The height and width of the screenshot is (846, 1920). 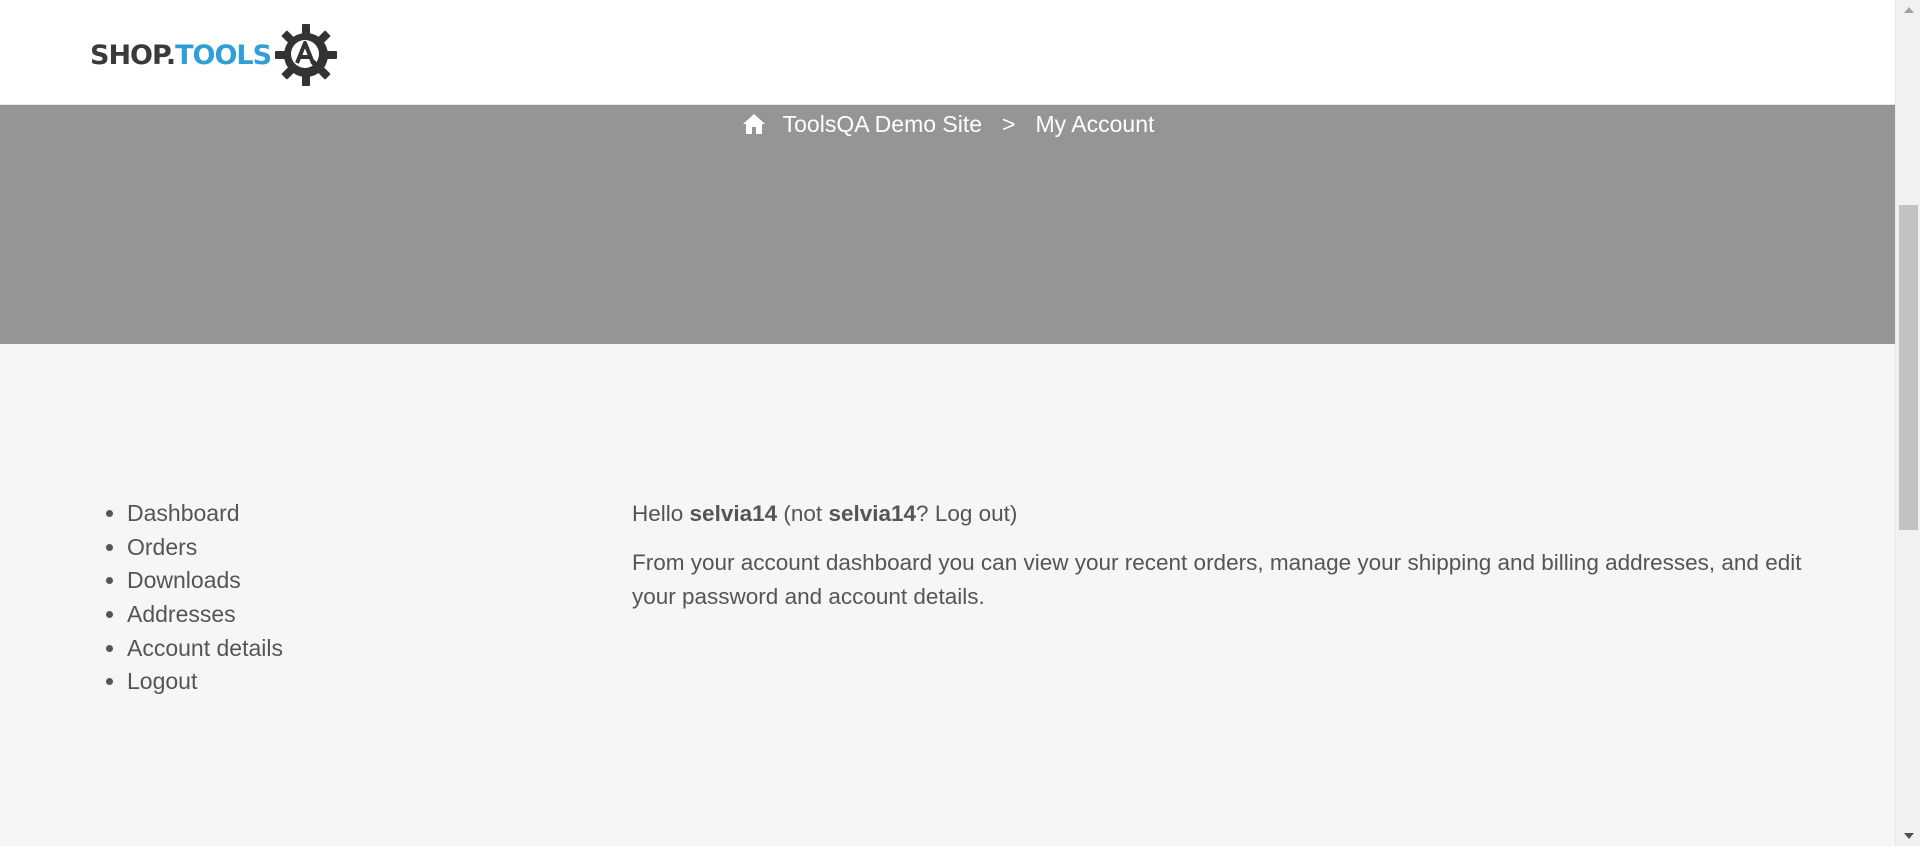 I want to click on account-nav-item-logout: Logout, so click(x=194, y=682).